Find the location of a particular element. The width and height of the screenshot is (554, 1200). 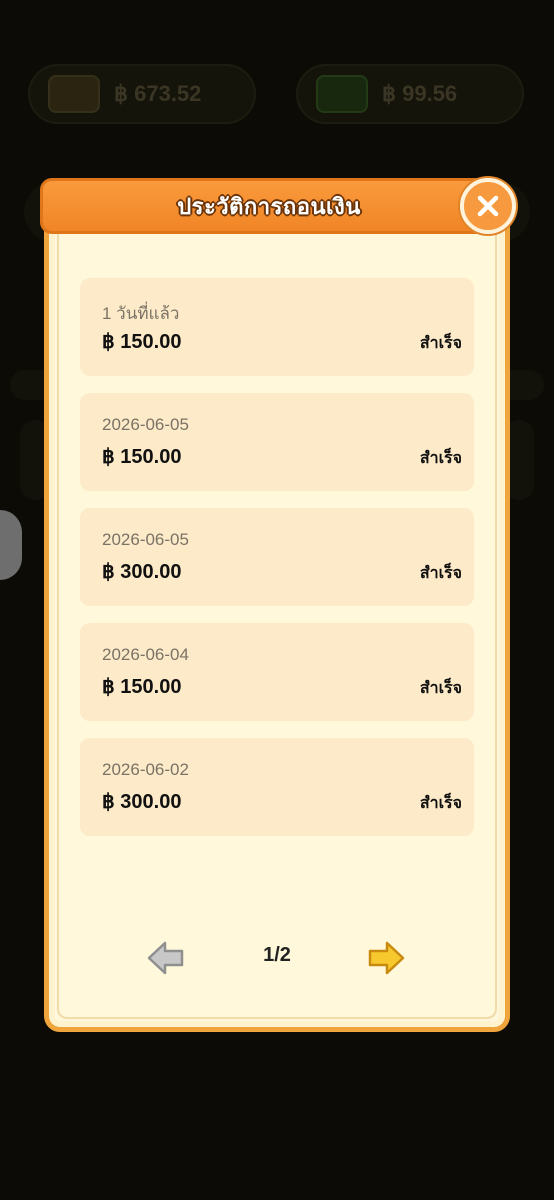

balance-pill-cash: ฿ 99.56 is located at coordinates (410, 94).